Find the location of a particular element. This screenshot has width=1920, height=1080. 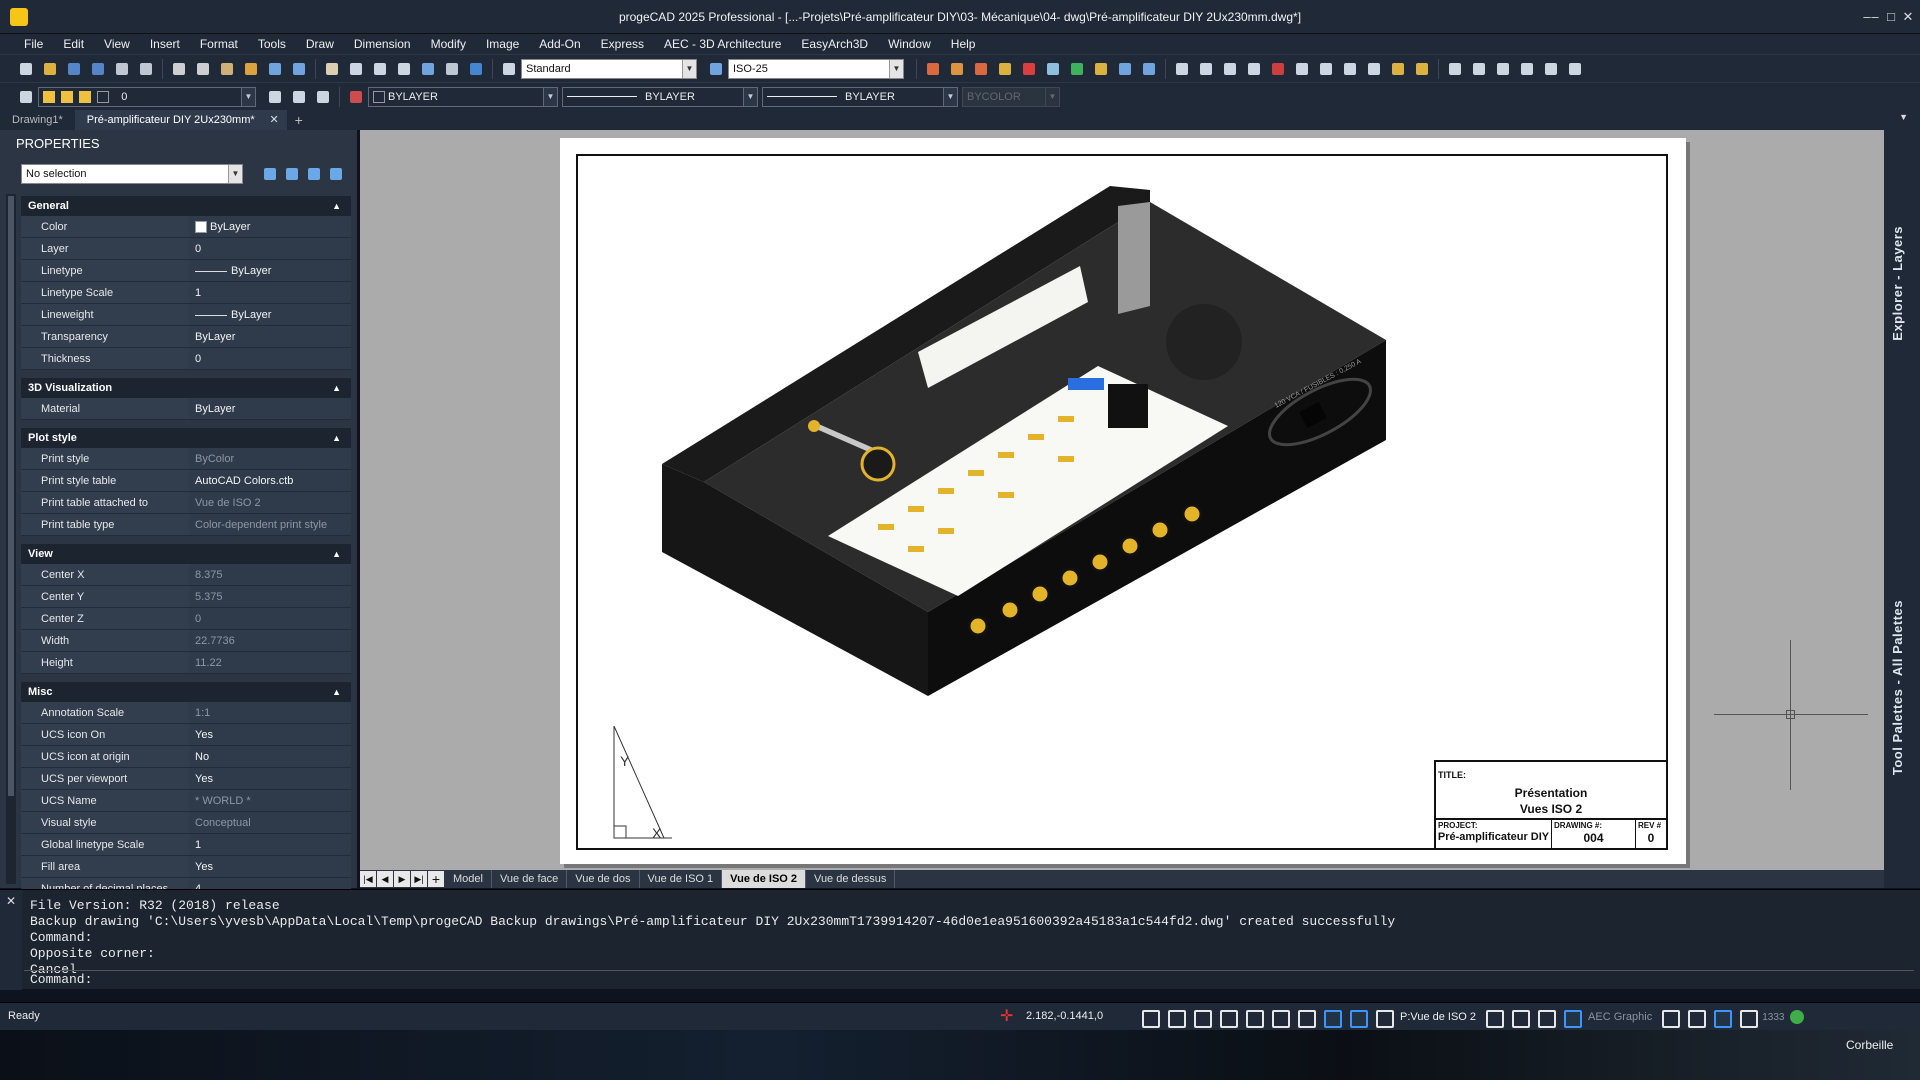

color-wheel-icon is located at coordinates (356, 97).